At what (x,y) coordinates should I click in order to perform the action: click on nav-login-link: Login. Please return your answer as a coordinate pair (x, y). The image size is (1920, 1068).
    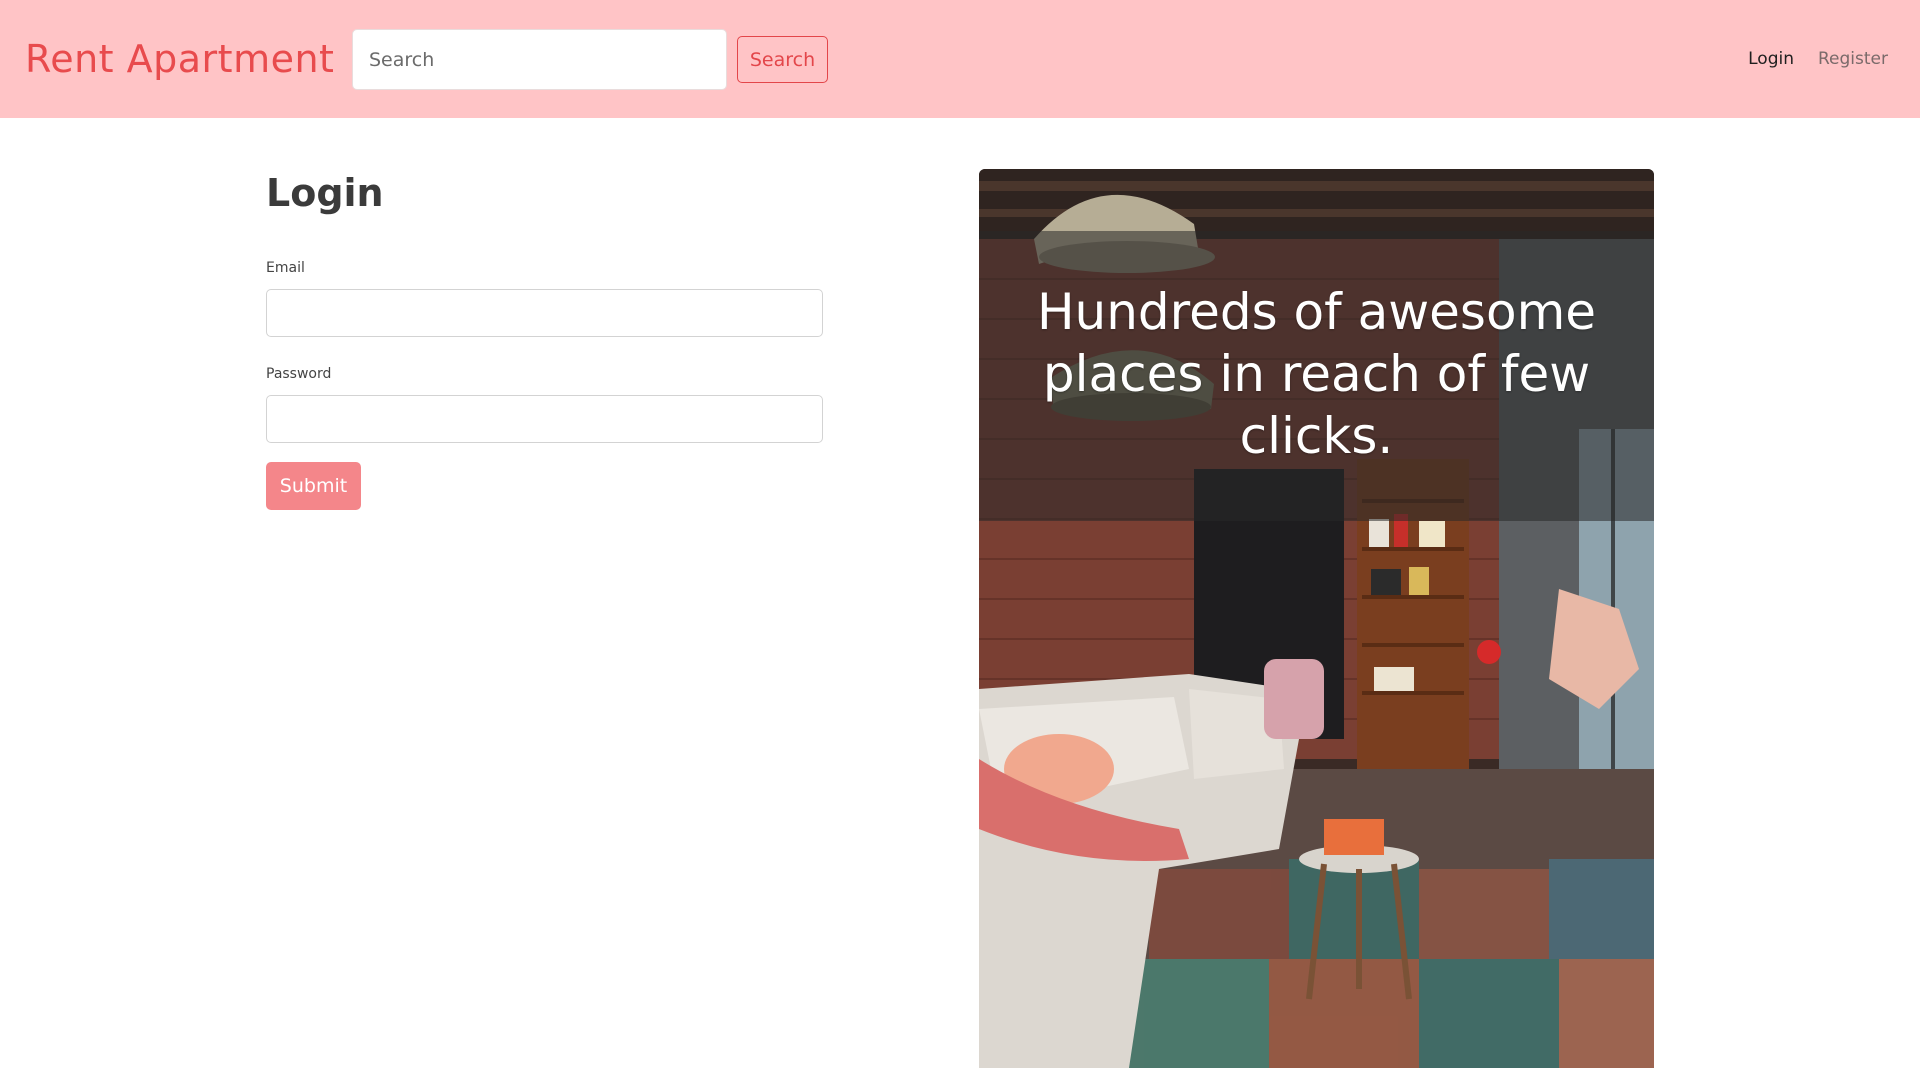
    Looking at the image, I should click on (1771, 59).